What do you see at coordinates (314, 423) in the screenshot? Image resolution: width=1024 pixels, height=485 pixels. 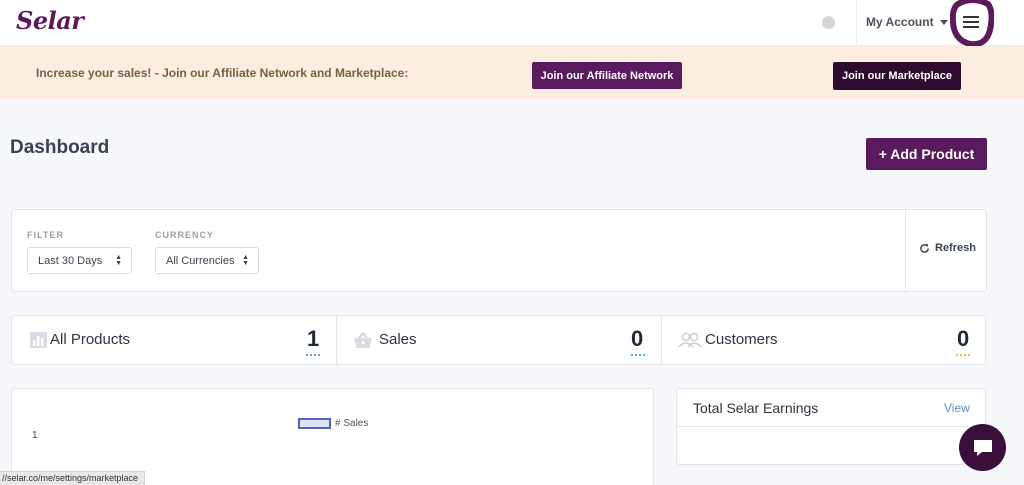 I see `legend-swatch` at bounding box center [314, 423].